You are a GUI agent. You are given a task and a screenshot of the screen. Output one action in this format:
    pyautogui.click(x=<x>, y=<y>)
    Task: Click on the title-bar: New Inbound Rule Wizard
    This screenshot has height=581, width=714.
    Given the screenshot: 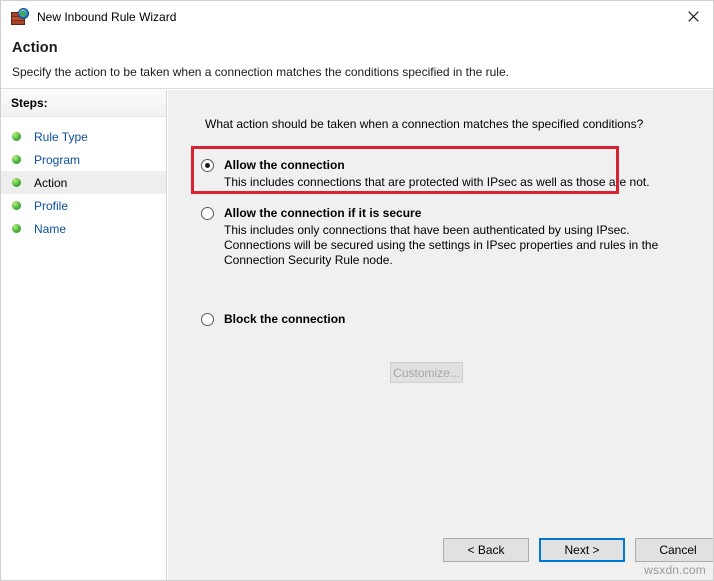 What is the action you would take?
    pyautogui.click(x=357, y=17)
    